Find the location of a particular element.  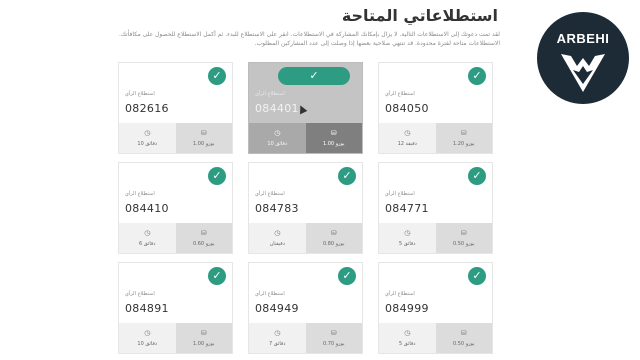

reward-label: يورو 0.80 is located at coordinates (333, 244).